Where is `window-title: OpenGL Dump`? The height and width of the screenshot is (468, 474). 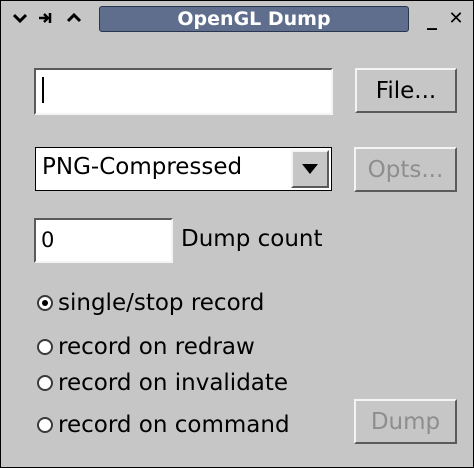
window-title: OpenGL Dump is located at coordinates (254, 19).